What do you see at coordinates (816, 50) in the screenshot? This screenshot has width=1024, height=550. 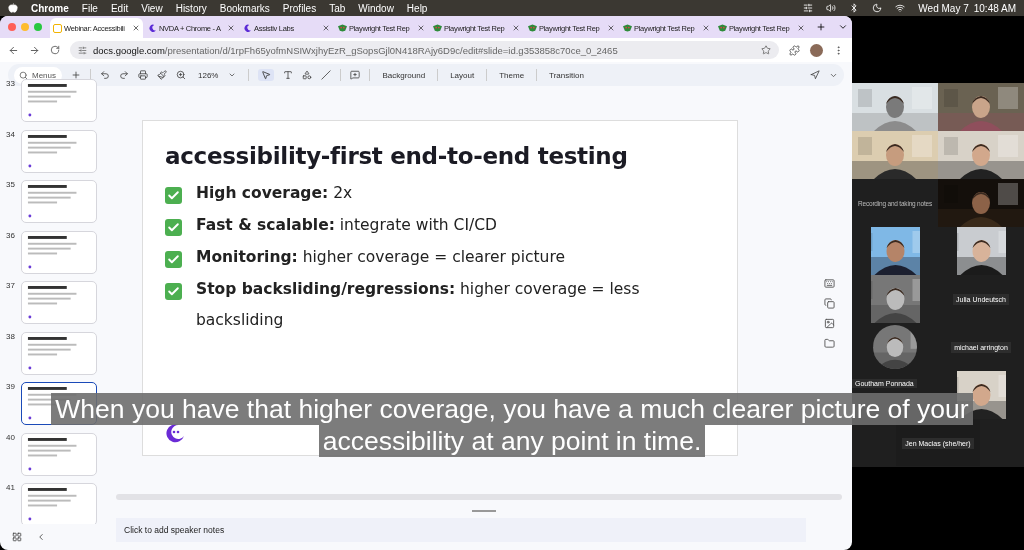 I see `avatar-icon` at bounding box center [816, 50].